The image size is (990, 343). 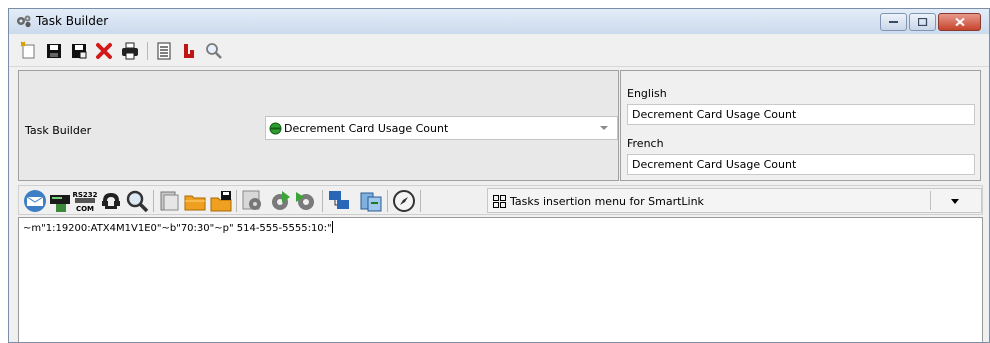 I want to click on main-toolbar, so click(x=499, y=50).